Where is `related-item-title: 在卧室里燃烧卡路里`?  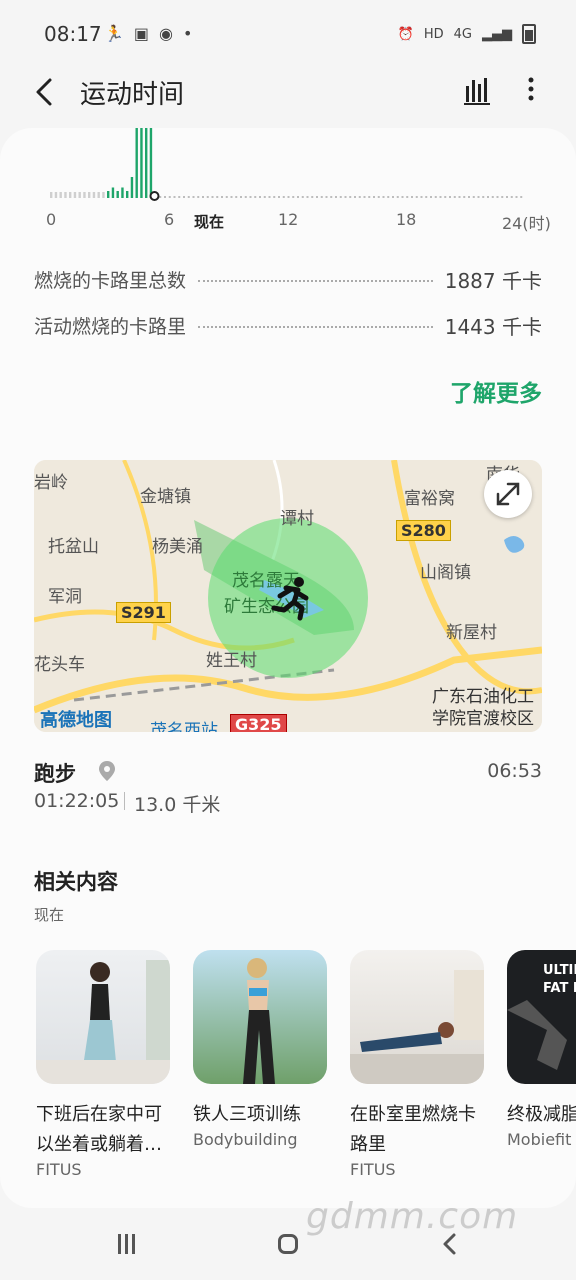
related-item-title: 在卧室里燃烧卡路里 is located at coordinates (413, 1129).